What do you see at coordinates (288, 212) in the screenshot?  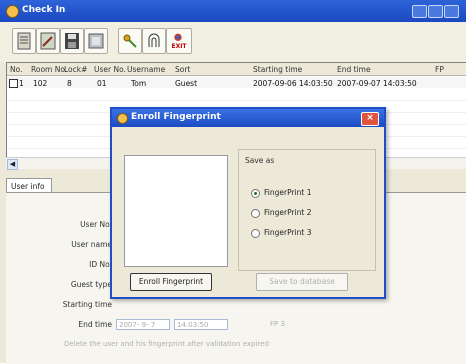 I see `radio-label: FingerPrint 2` at bounding box center [288, 212].